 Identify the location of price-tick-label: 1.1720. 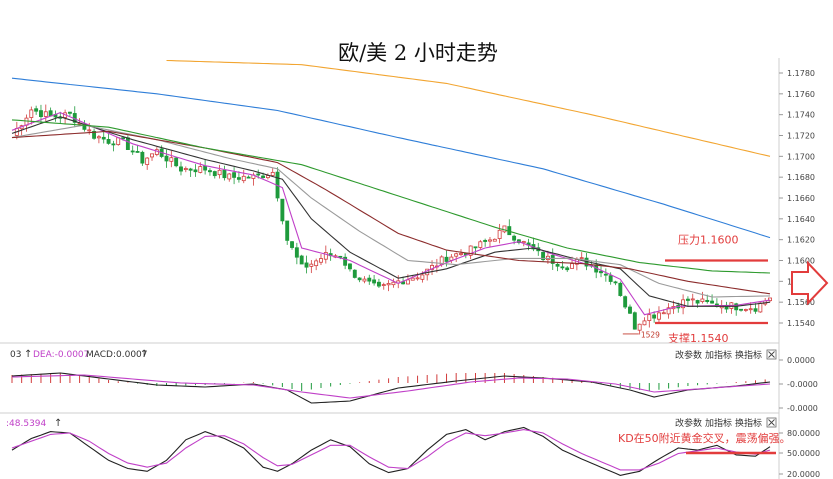
(801, 136).